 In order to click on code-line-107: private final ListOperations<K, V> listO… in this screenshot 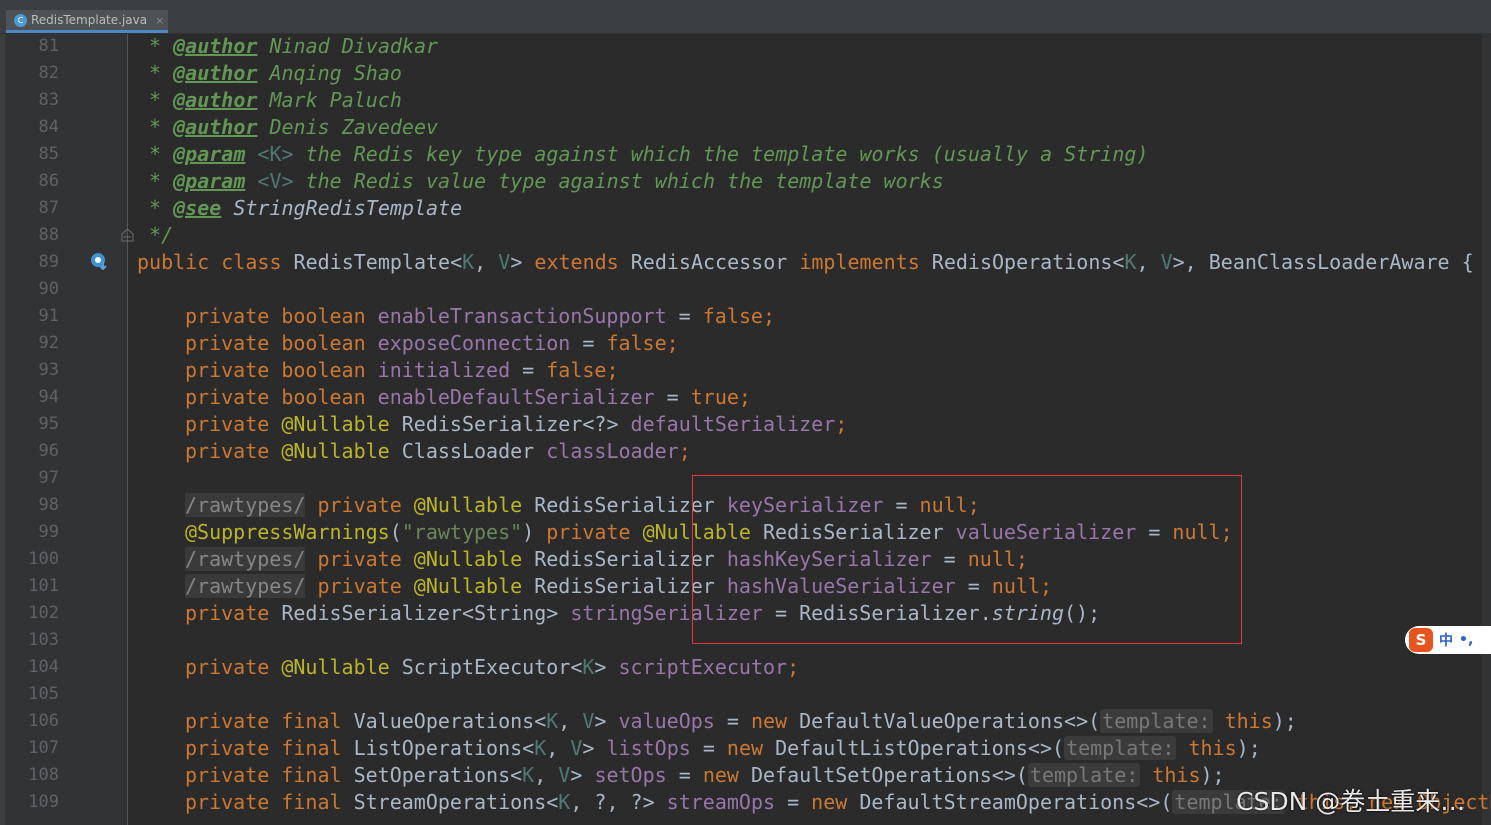, I will do `click(723, 748)`.